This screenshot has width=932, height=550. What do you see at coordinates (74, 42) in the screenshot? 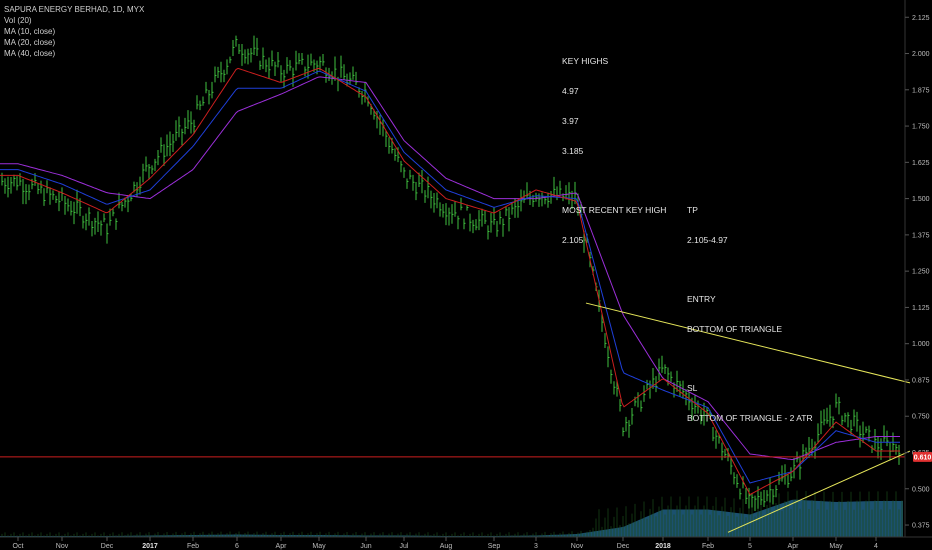
I see `legend-ma20: MA (20, close)` at bounding box center [74, 42].